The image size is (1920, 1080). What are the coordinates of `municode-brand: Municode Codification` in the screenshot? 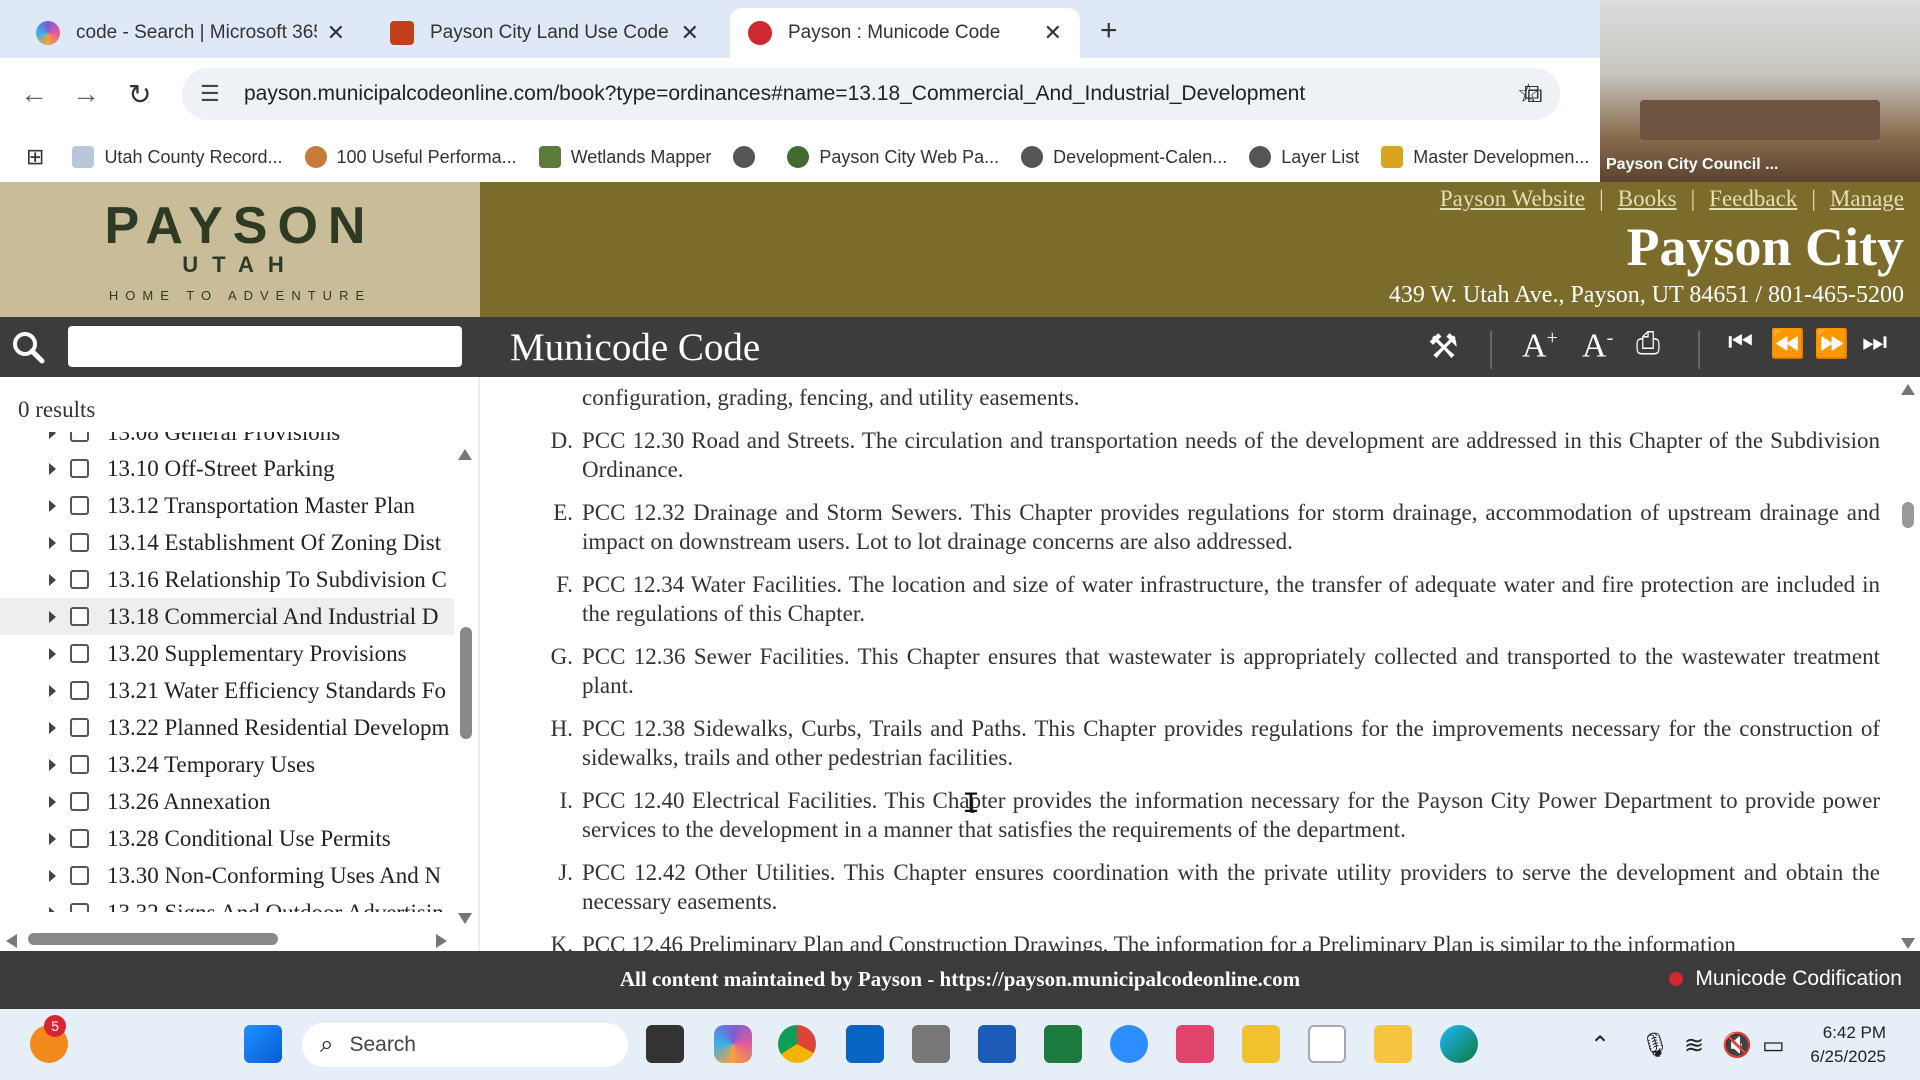 It's located at (1785, 979).